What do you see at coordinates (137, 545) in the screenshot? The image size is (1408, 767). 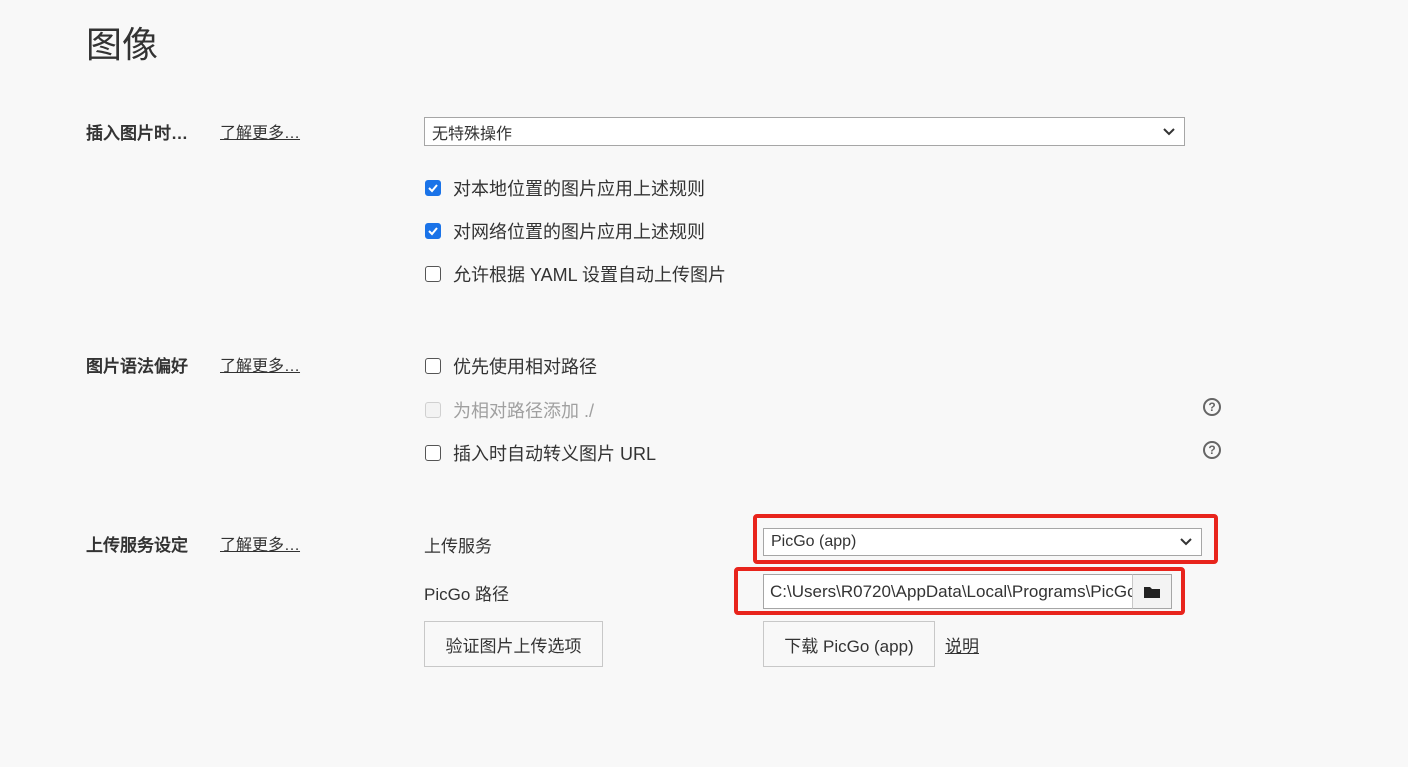 I see `upload-section-label: 上传服务设定` at bounding box center [137, 545].